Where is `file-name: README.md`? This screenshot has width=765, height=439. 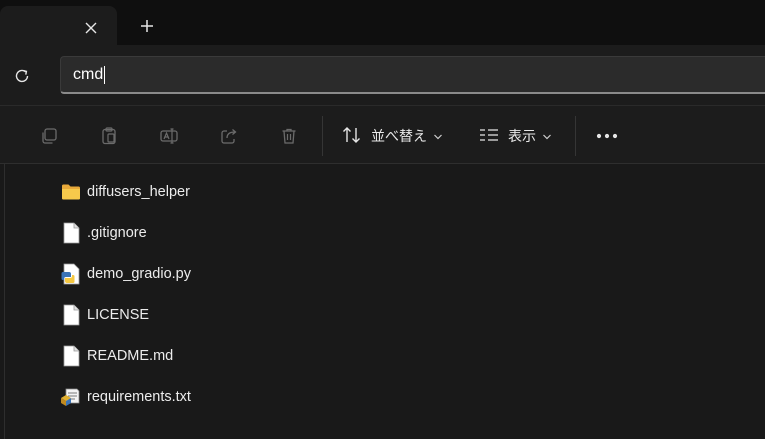
file-name: README.md is located at coordinates (130, 356).